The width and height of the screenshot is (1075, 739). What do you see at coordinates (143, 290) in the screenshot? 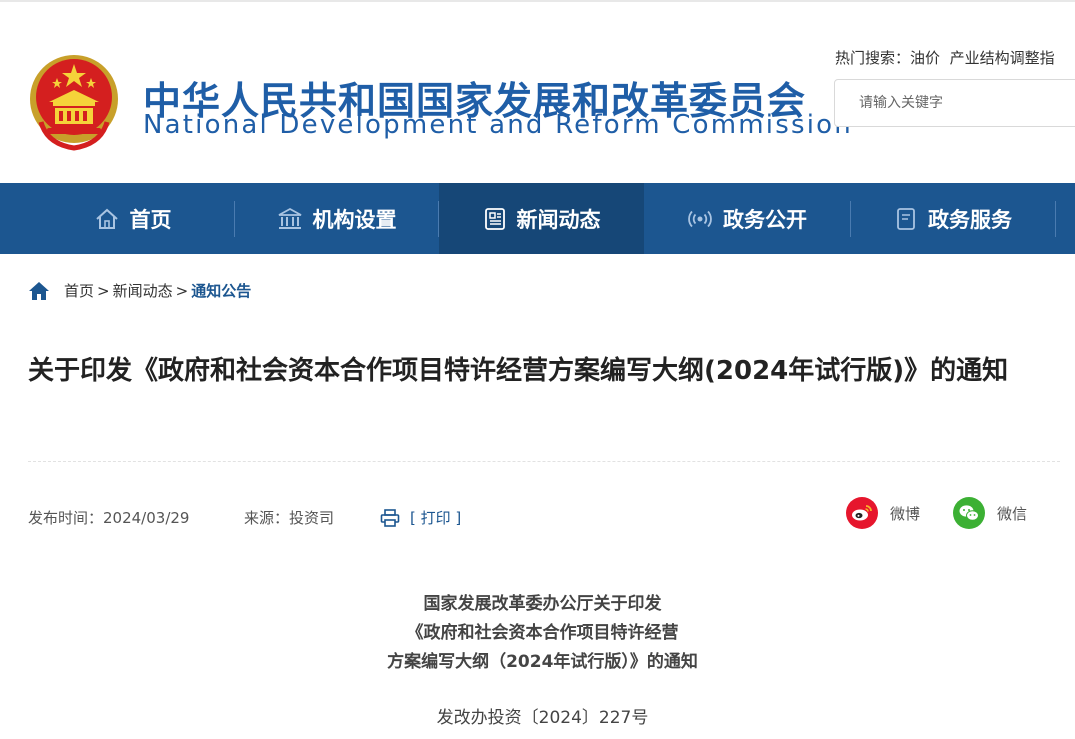
I see `breadcrumb-news: 新闻动态` at bounding box center [143, 290].